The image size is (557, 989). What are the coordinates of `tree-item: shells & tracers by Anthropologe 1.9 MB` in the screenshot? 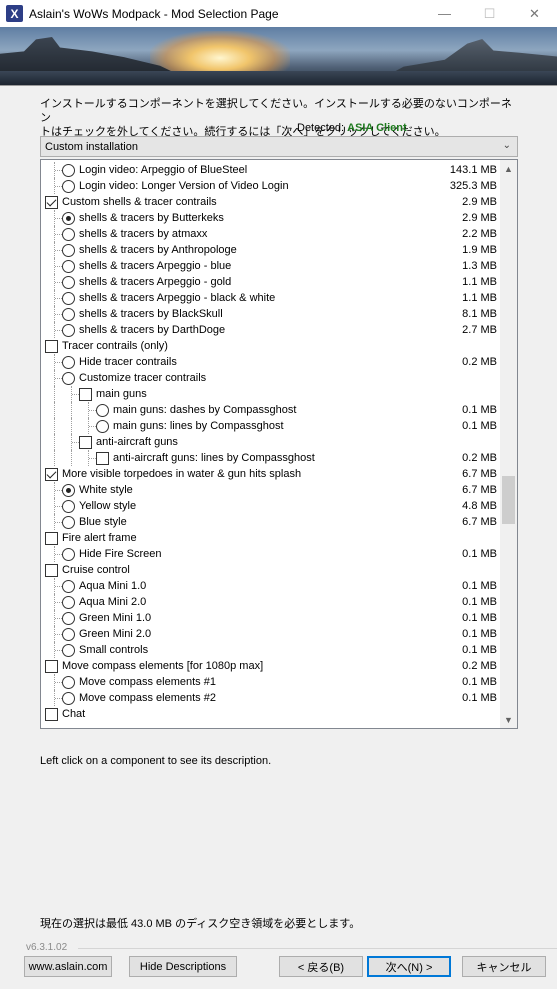 It's located at (271, 250).